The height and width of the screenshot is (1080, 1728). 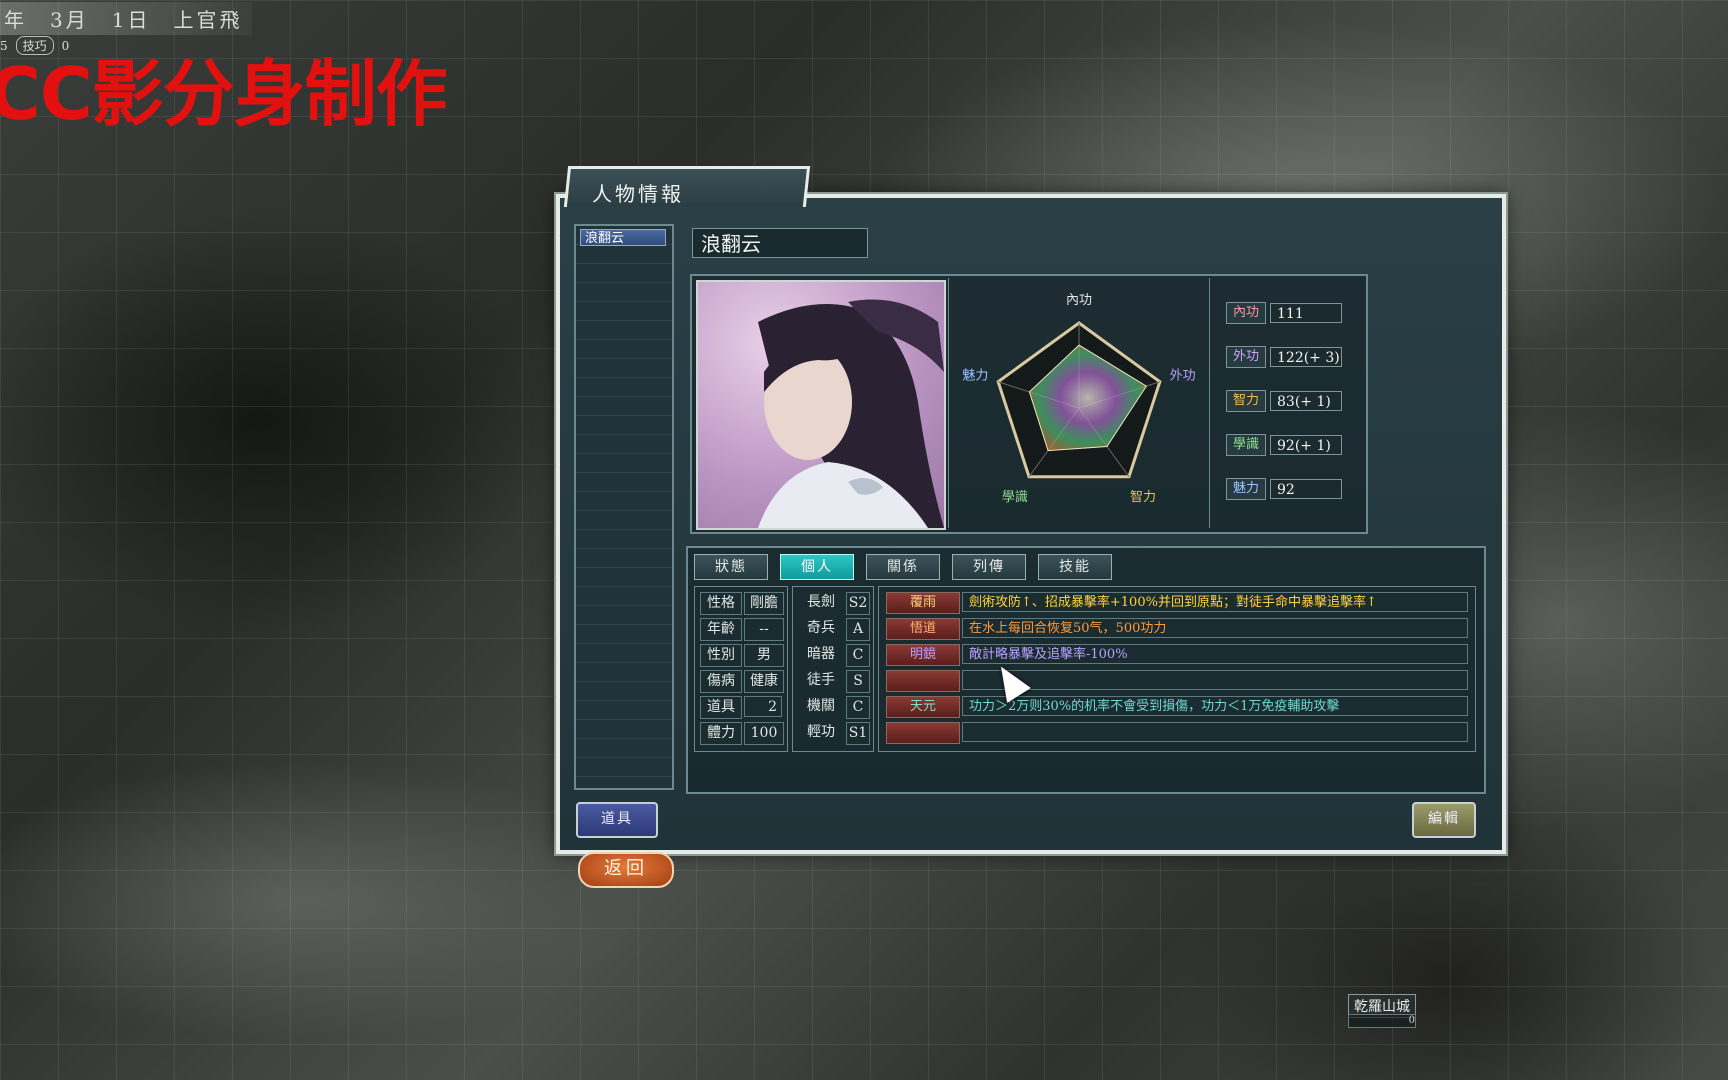 What do you see at coordinates (1306, 401) in the screenshot?
I see `stat-value: 83(+ 1)` at bounding box center [1306, 401].